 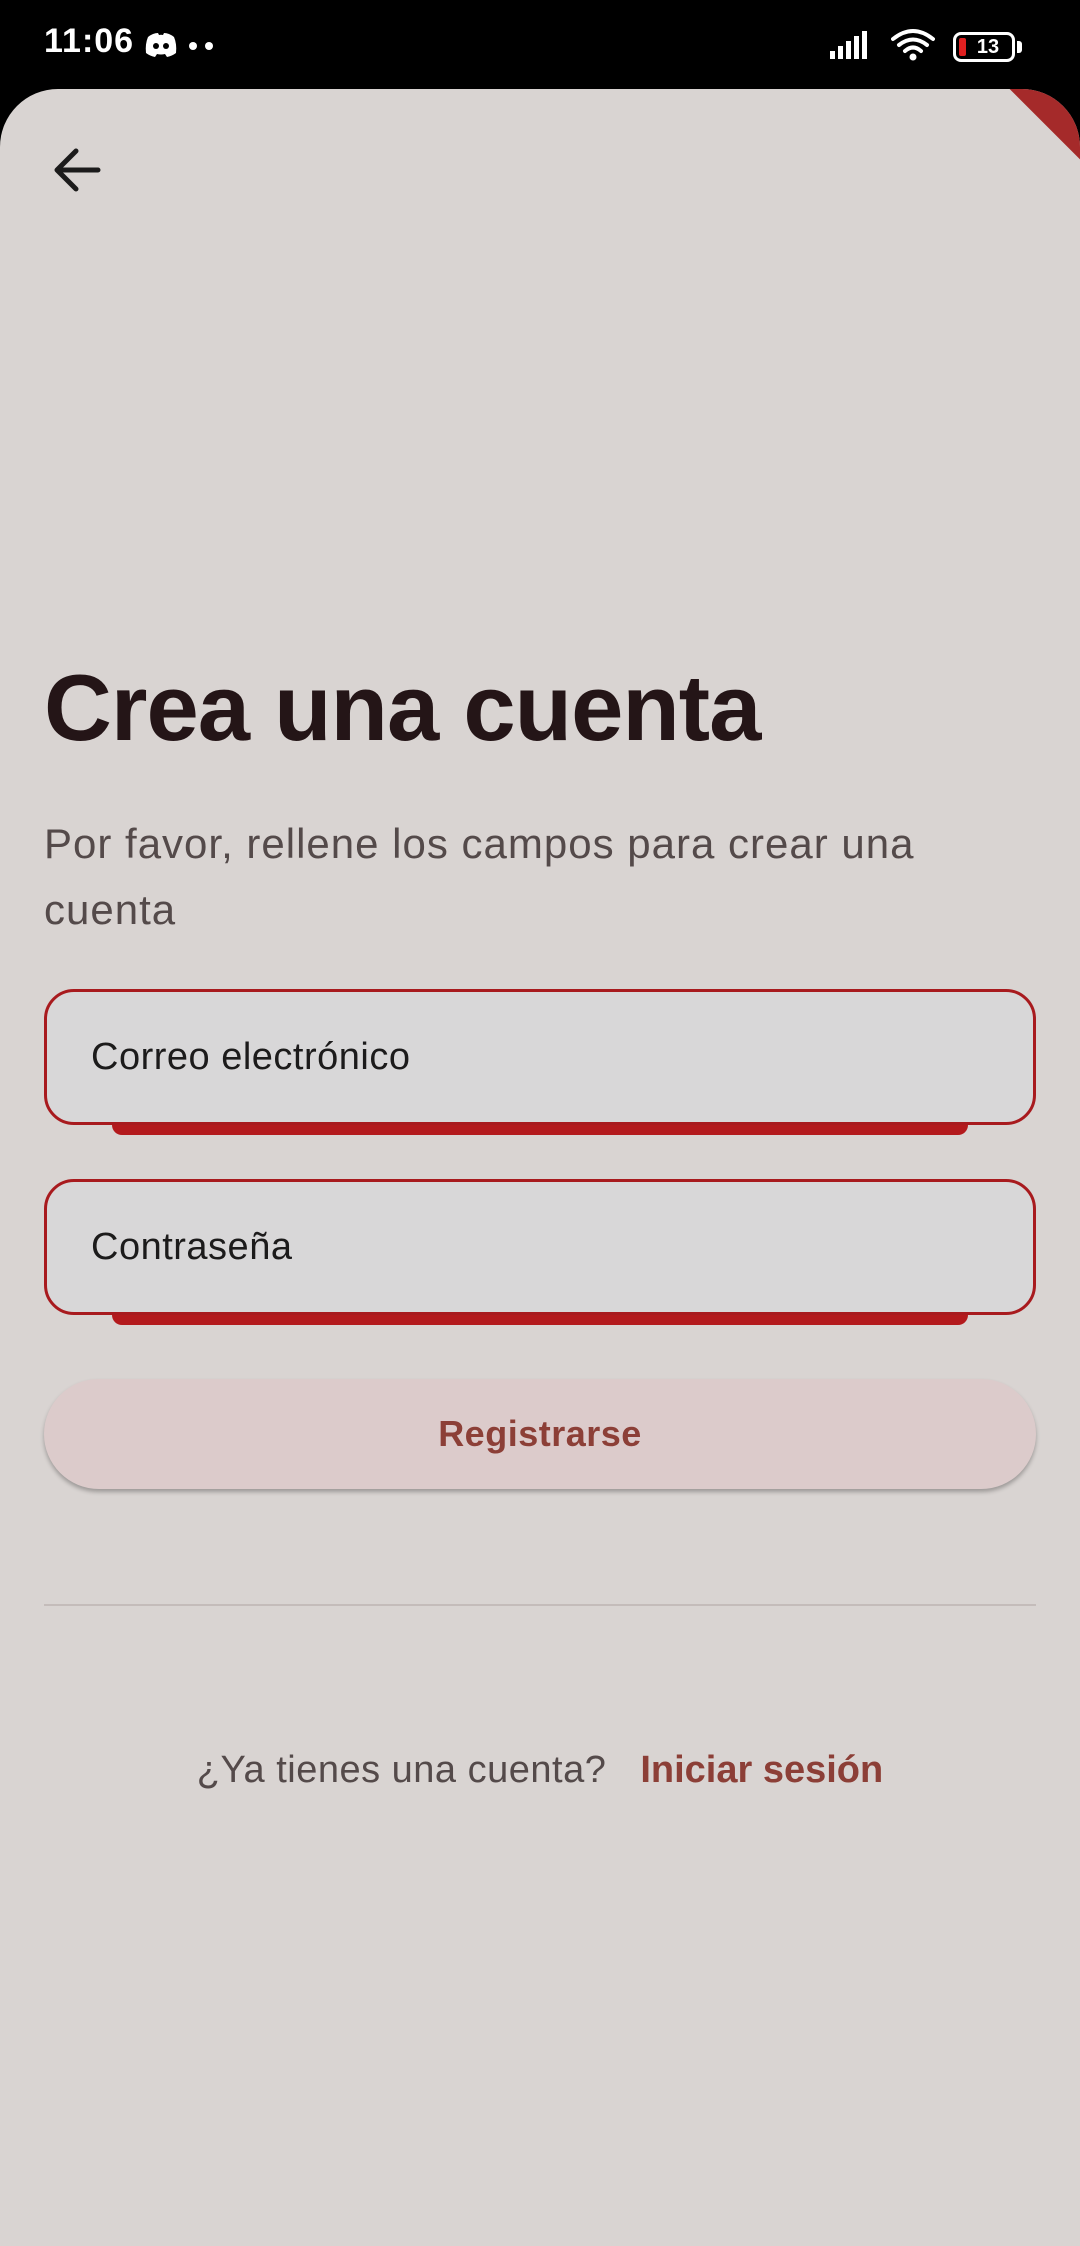 I want to click on status-time: 11:06, so click(x=89, y=41).